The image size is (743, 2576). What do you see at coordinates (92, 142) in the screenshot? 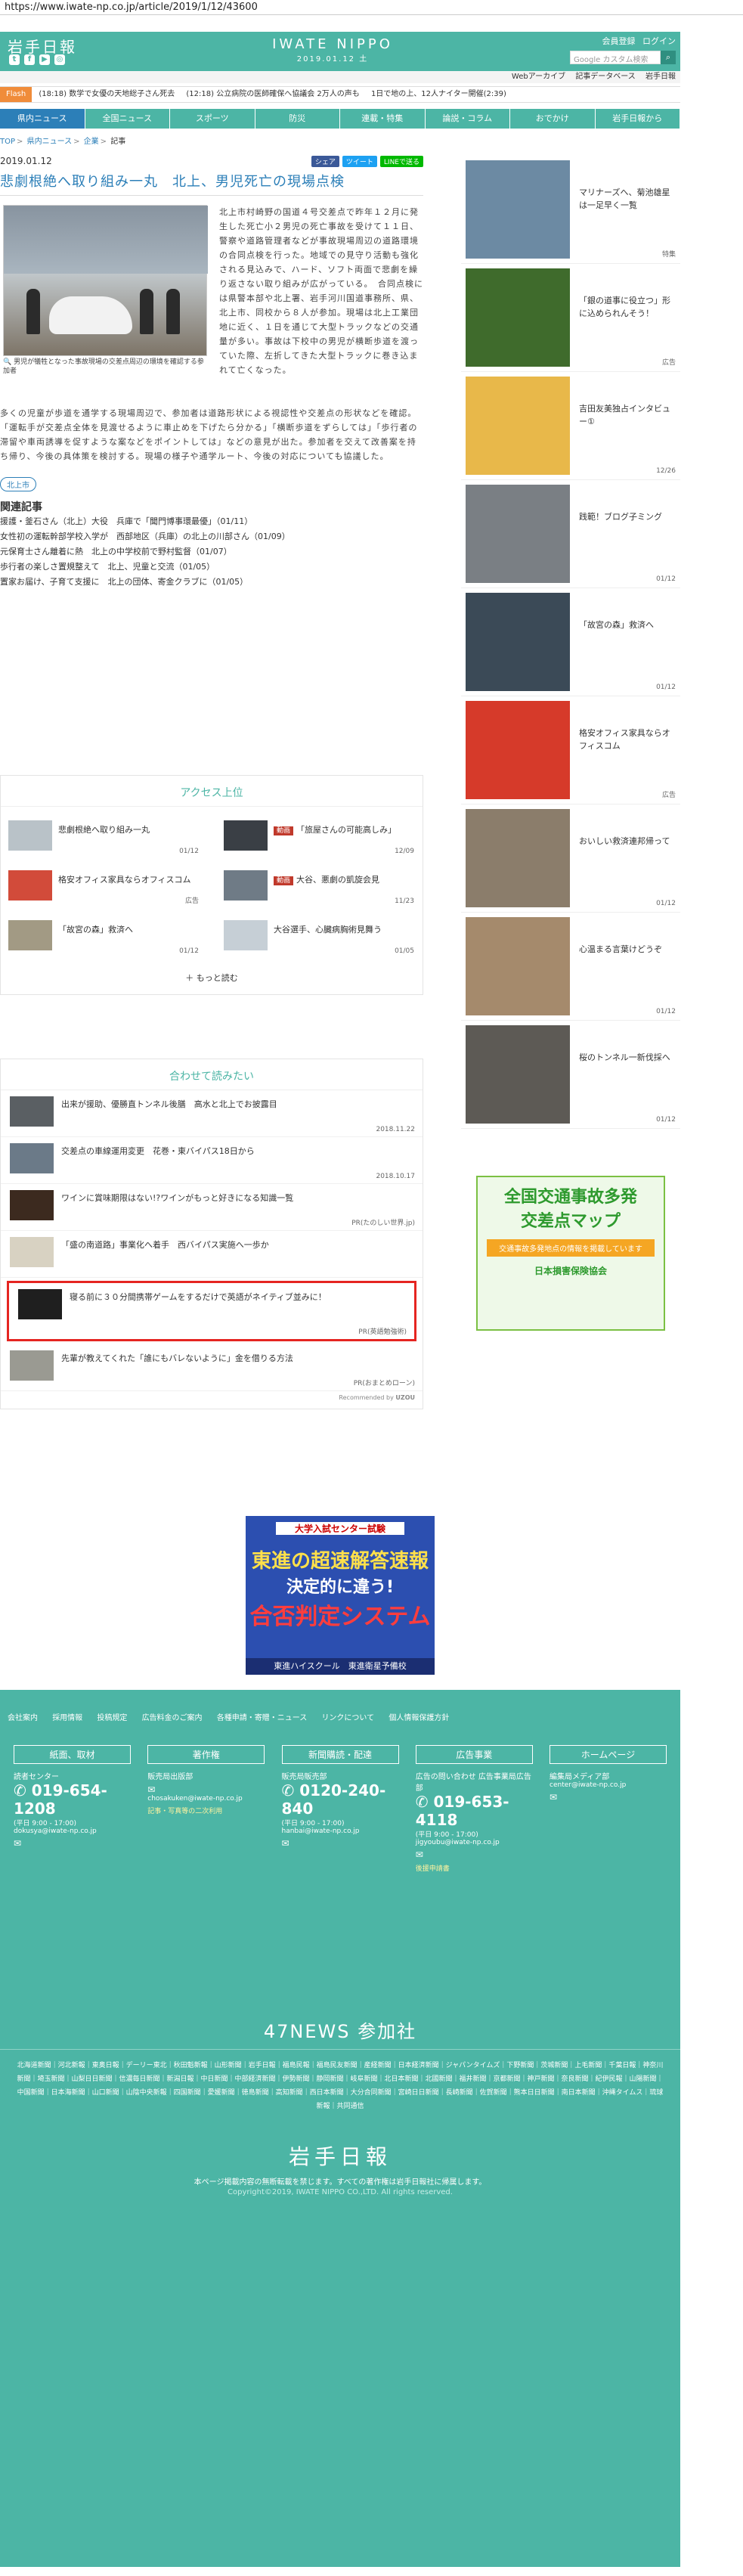
I see `breadcrumb-business: 企業` at bounding box center [92, 142].